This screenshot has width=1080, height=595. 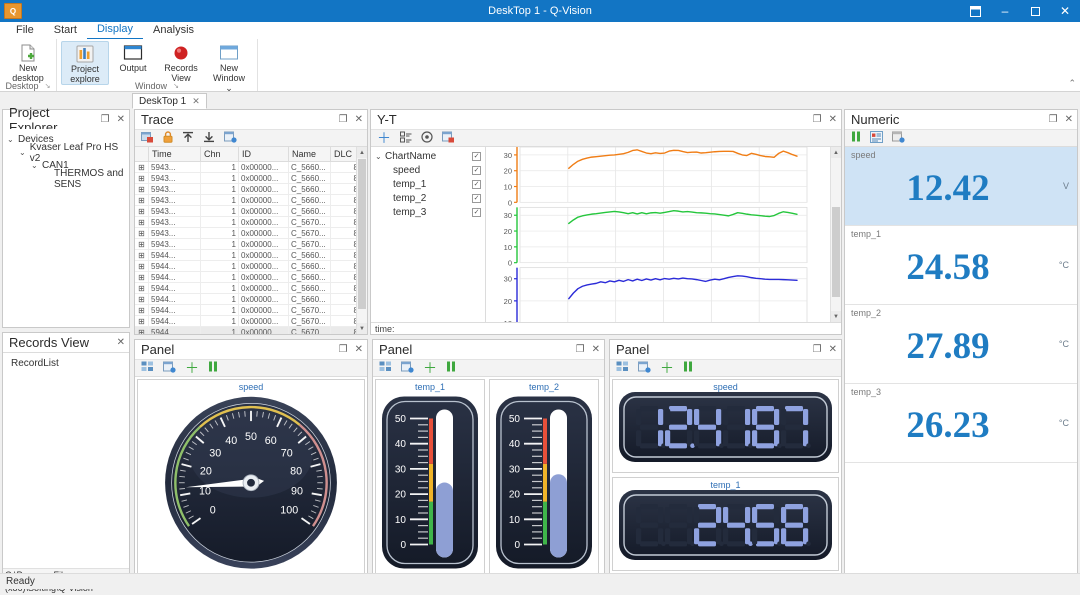 What do you see at coordinates (663, 234) in the screenshot?
I see `yt-chart-area: 01020300102030102030 ▲ ▼` at bounding box center [663, 234].